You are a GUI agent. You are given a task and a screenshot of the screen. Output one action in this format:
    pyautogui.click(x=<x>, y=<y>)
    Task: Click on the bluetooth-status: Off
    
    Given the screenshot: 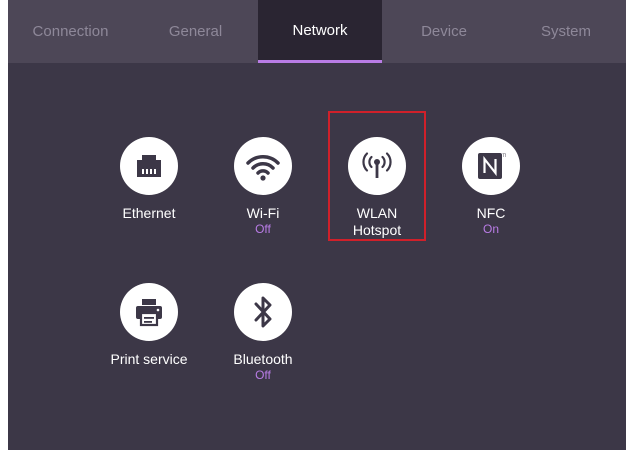 What is the action you would take?
    pyautogui.click(x=263, y=375)
    